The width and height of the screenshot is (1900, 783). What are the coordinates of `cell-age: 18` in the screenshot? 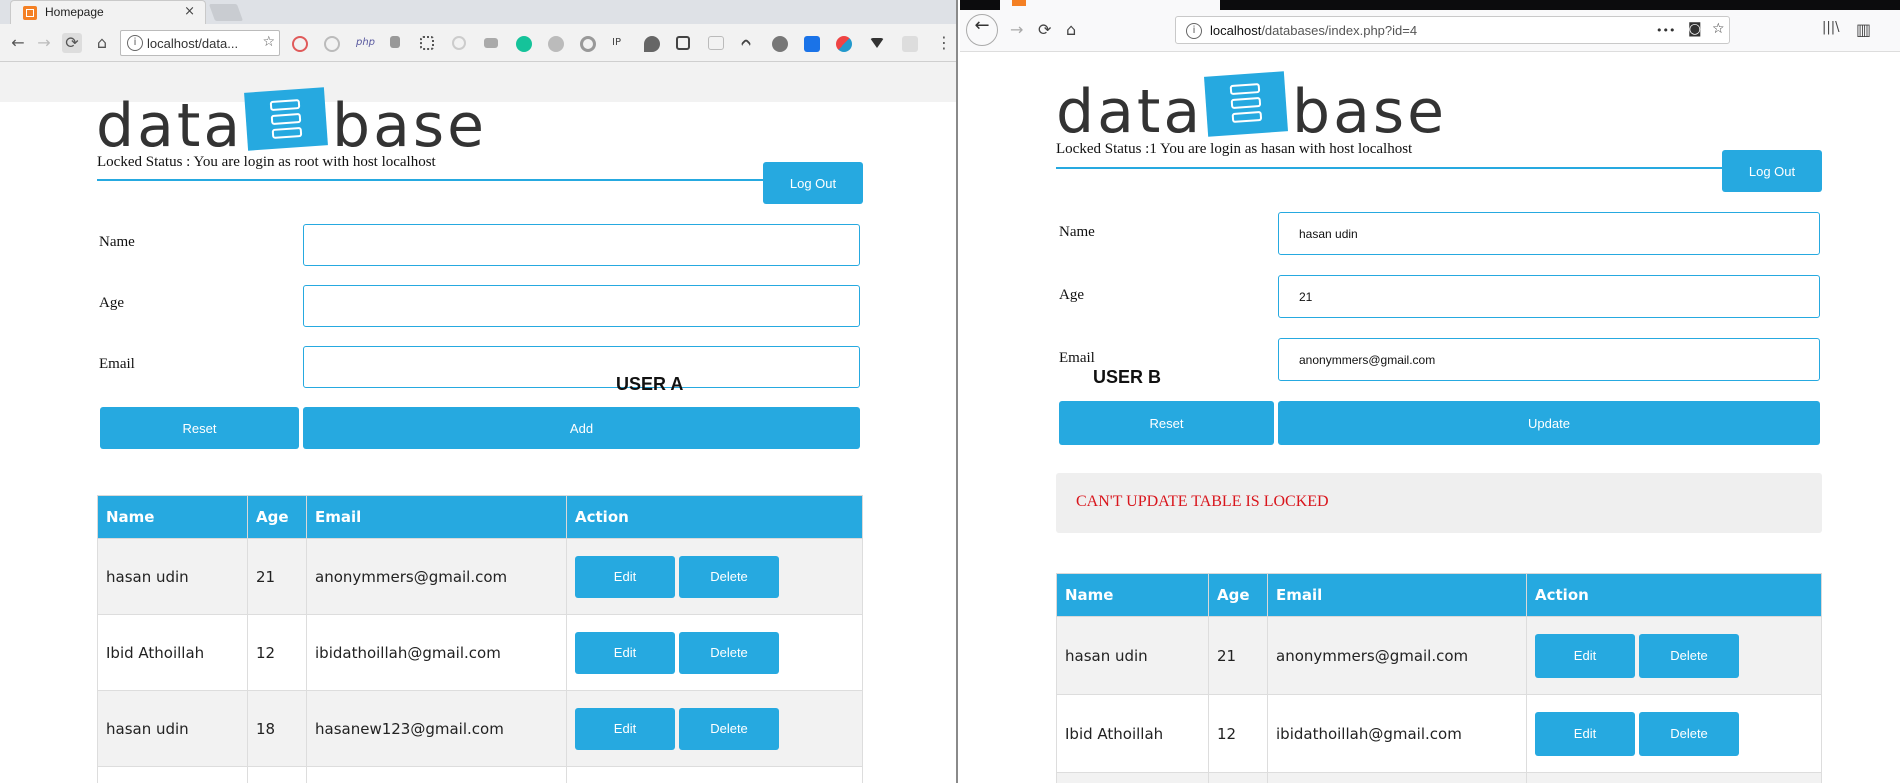 It's located at (277, 728).